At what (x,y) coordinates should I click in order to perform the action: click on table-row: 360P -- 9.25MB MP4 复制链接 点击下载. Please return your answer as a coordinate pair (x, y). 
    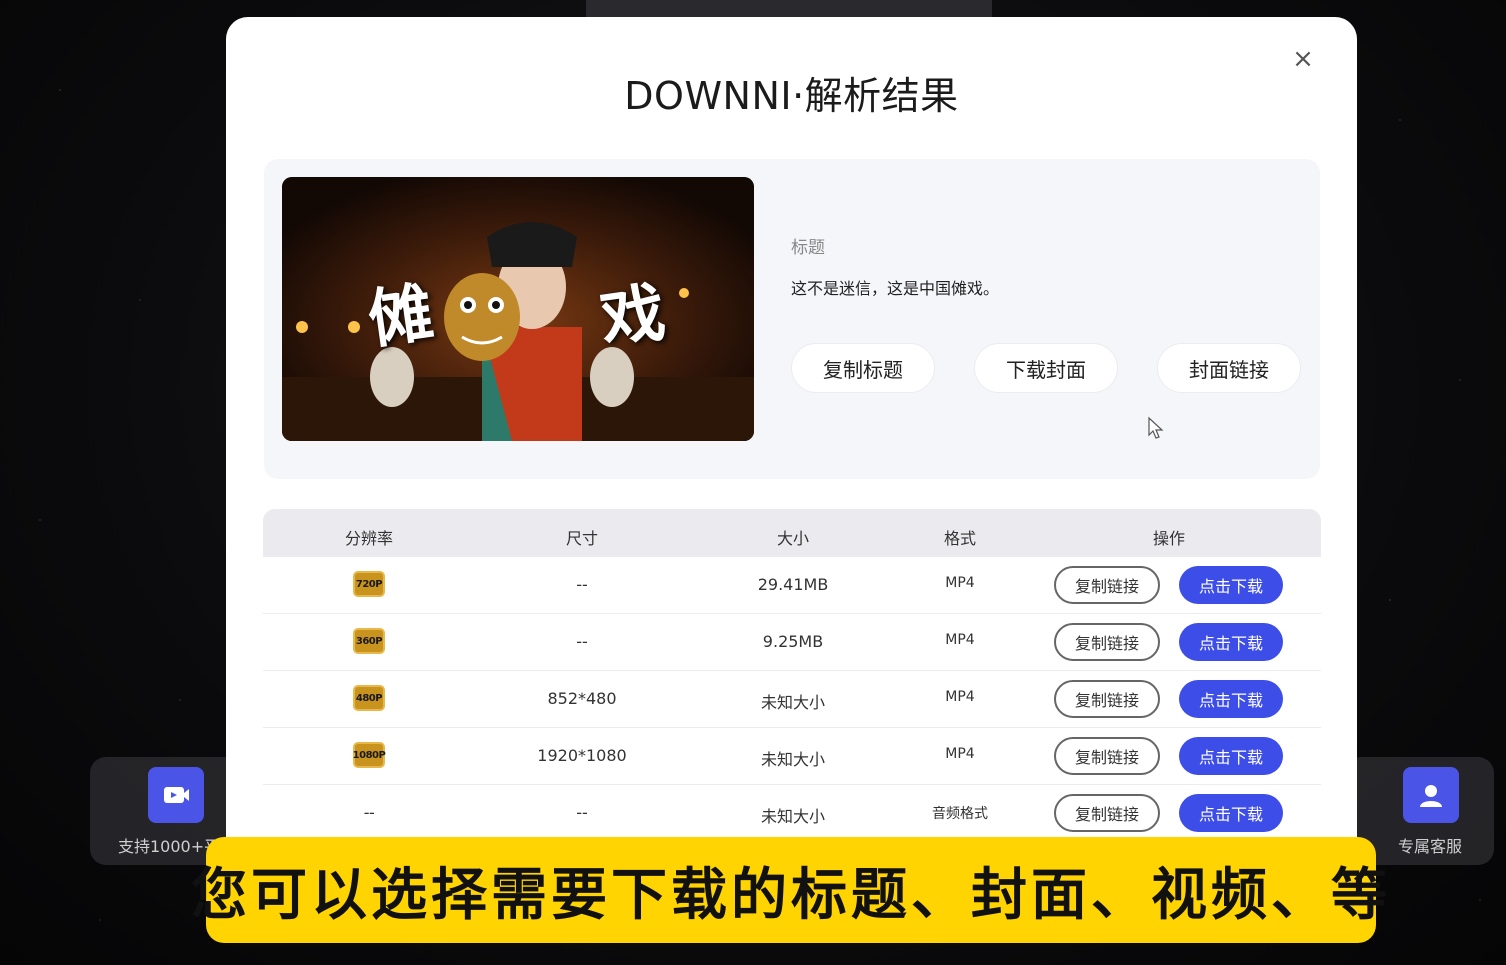
    Looking at the image, I should click on (792, 642).